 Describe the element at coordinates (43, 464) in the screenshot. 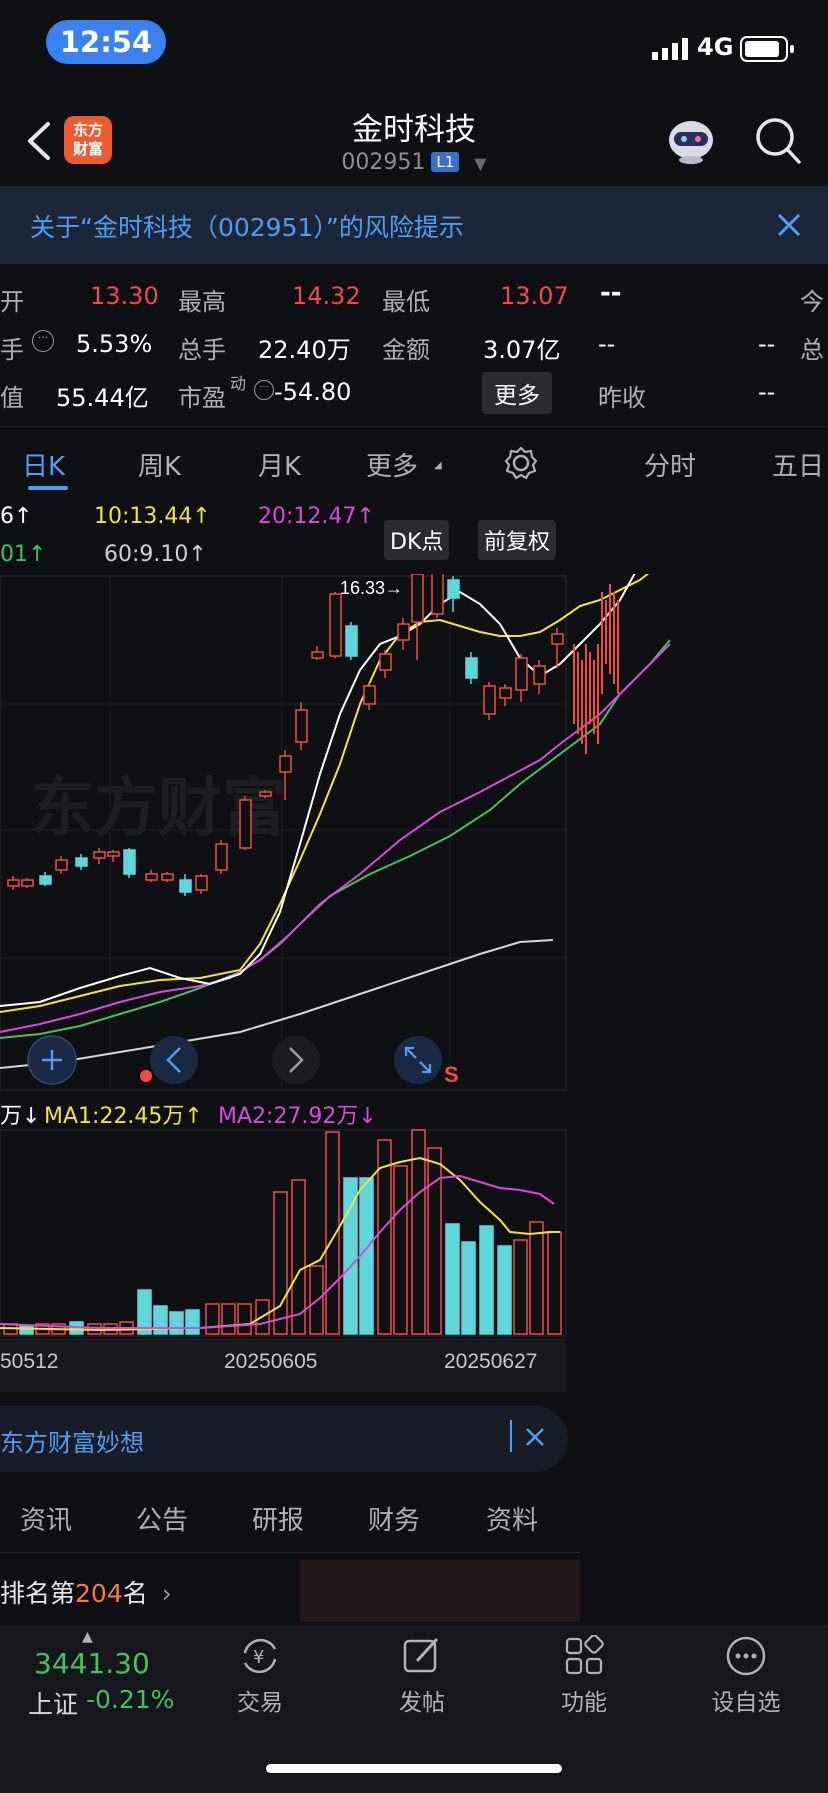

I see `tab-day-k: 日K` at that location.